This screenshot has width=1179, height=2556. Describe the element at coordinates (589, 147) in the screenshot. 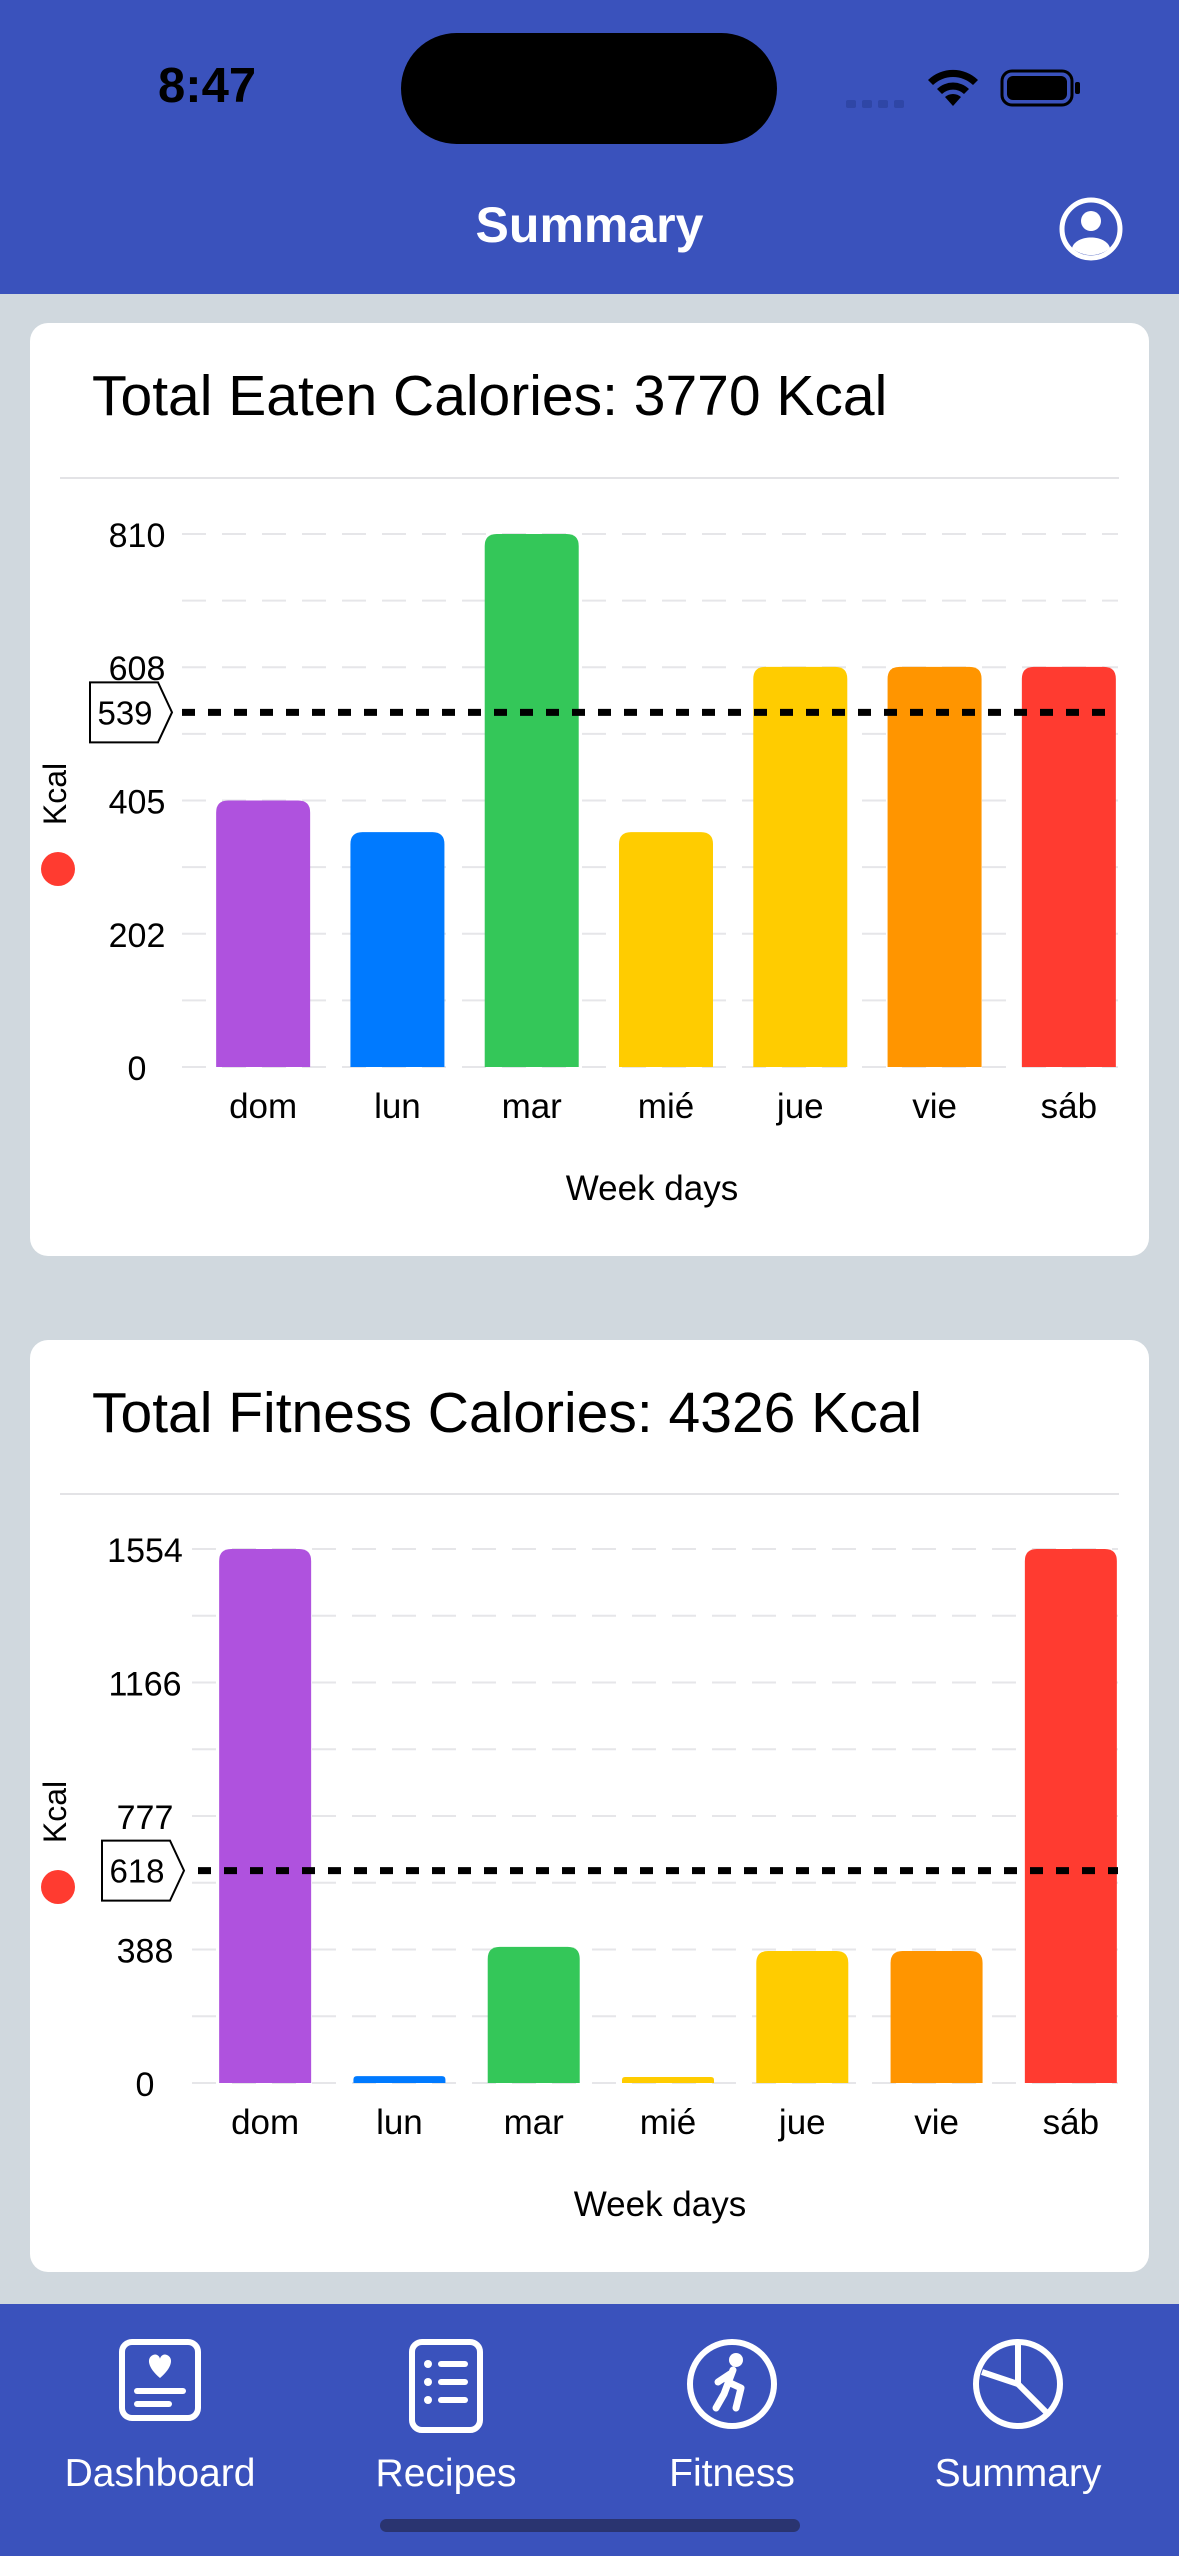

I see `navigation-bar: 8:47 Summary` at that location.